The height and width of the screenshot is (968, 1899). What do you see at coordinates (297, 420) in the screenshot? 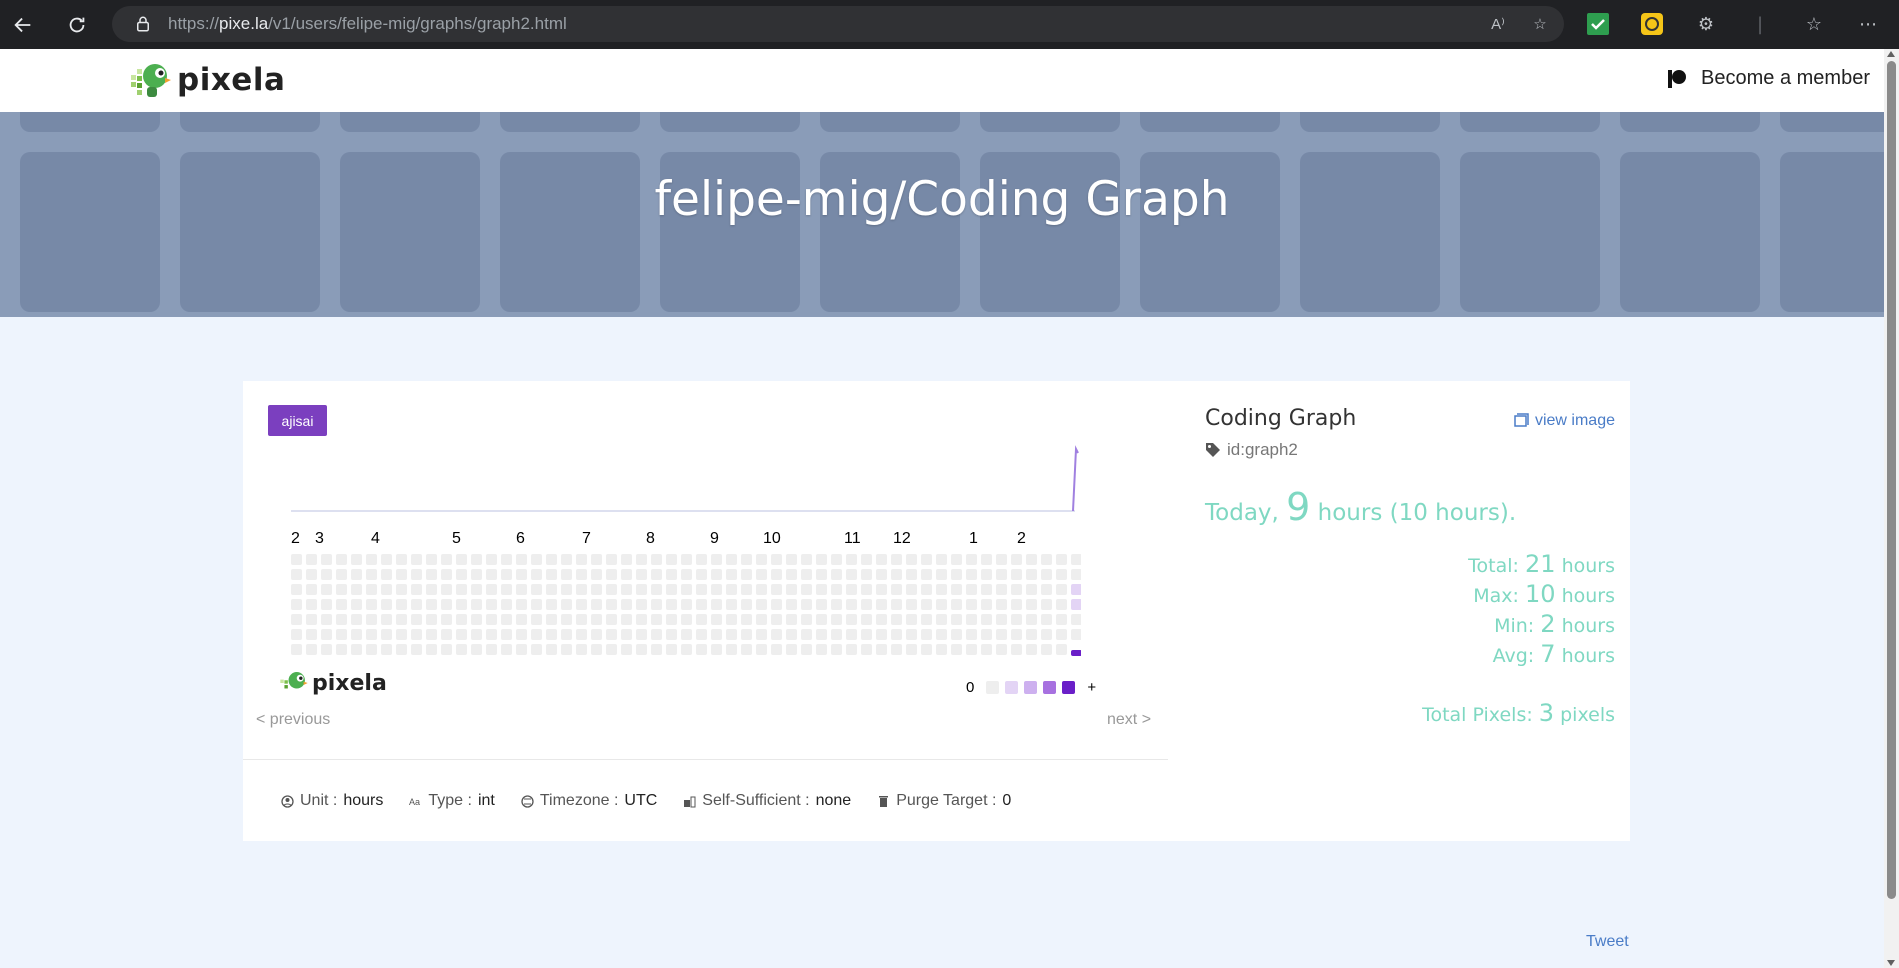
I see `theme-badge: ajisai` at bounding box center [297, 420].